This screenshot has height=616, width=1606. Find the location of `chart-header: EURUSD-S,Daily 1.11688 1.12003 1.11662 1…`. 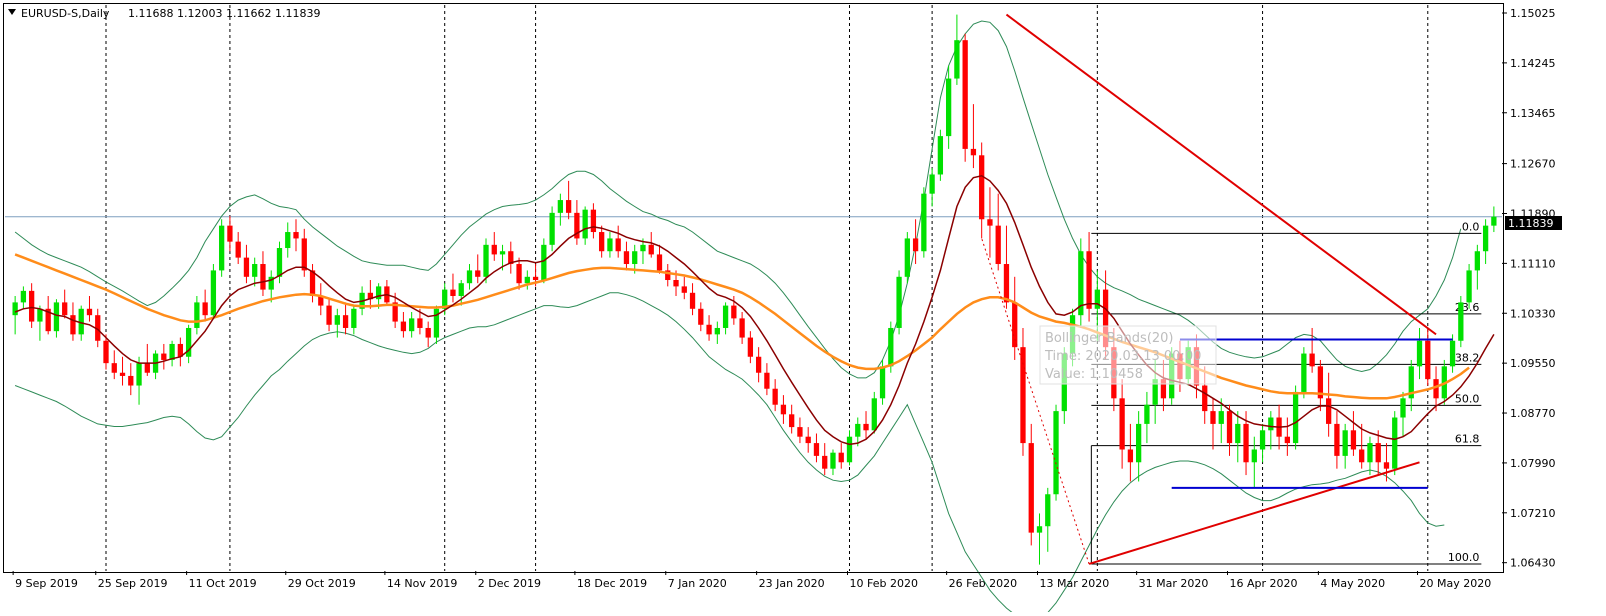

chart-header: EURUSD-S,Daily 1.11688 1.12003 1.11662 1… is located at coordinates (164, 13).